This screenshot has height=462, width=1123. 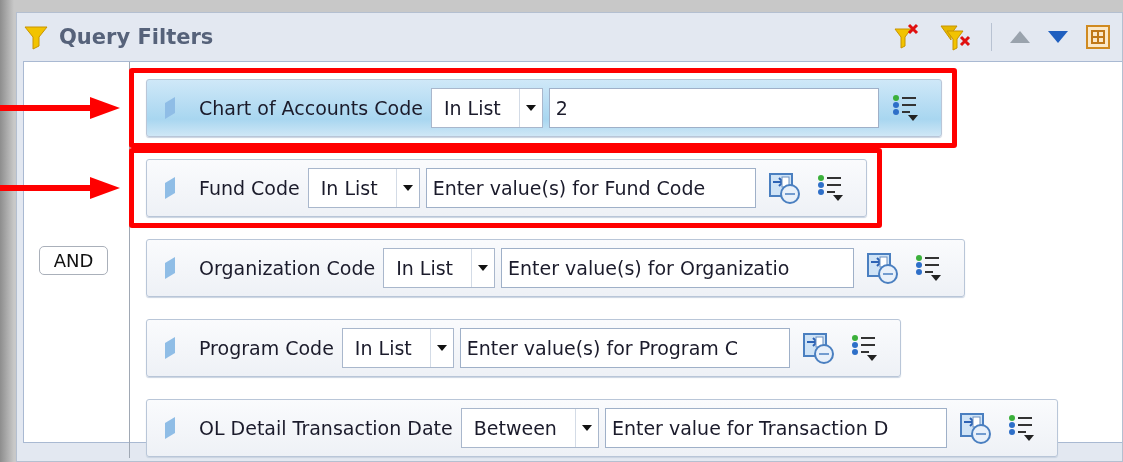 I want to click on filter-field-label: Fund Code, so click(x=249, y=188).